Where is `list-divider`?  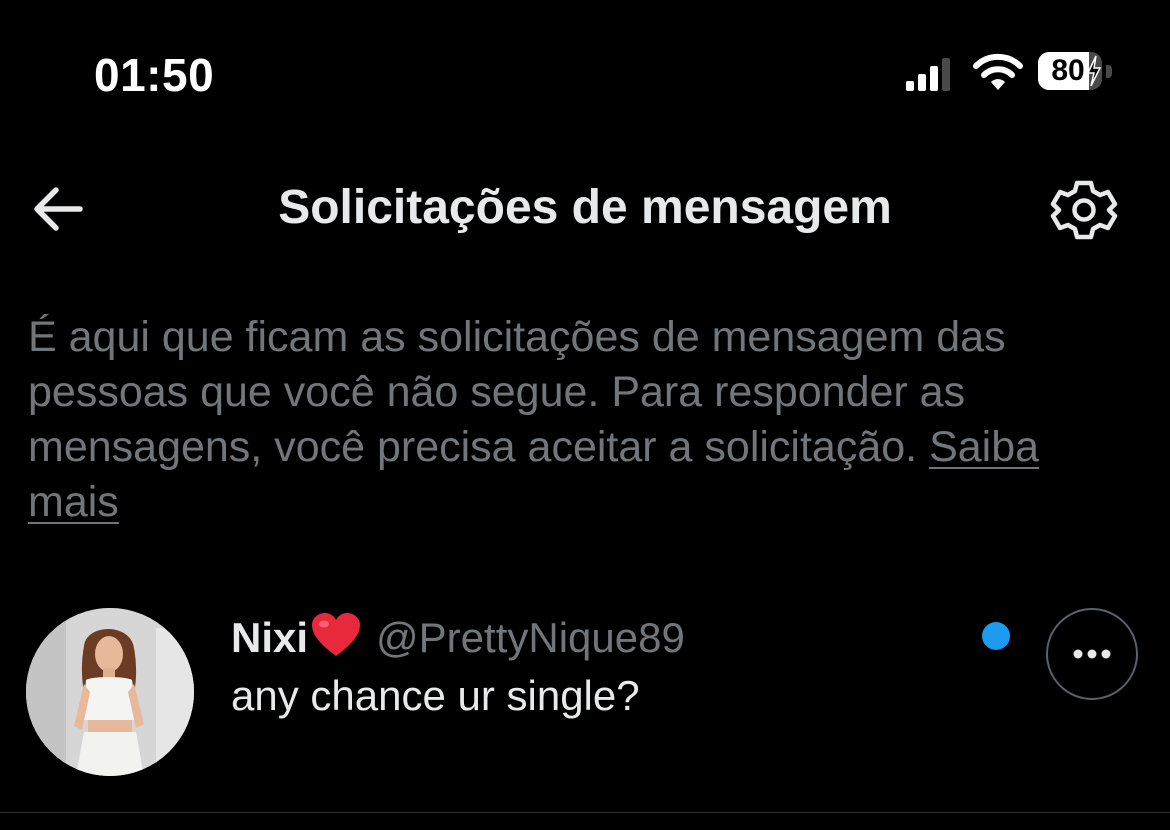
list-divider is located at coordinates (585, 812).